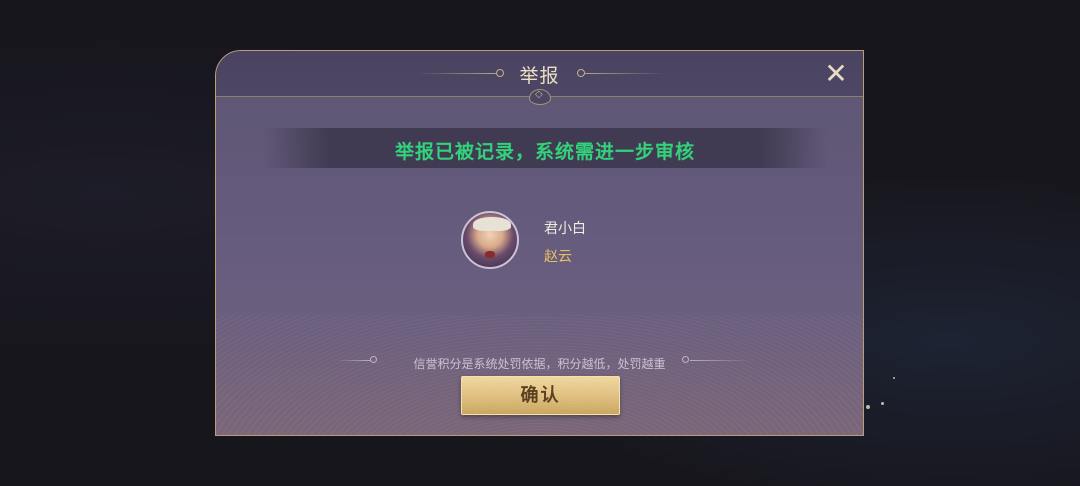 The width and height of the screenshot is (1080, 486). What do you see at coordinates (539, 76) in the screenshot?
I see `dialog-title: 举报` at bounding box center [539, 76].